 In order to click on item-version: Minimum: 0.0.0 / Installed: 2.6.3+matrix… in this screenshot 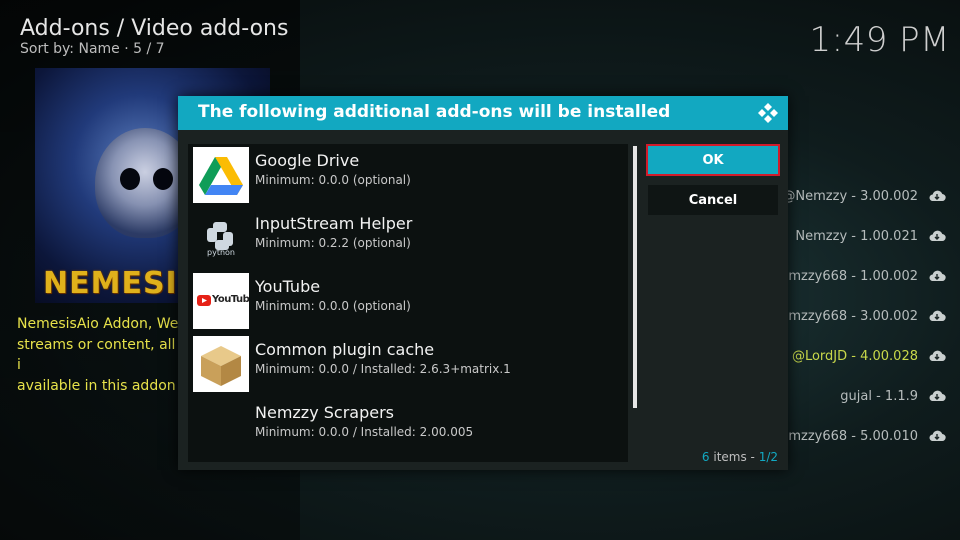, I will do `click(383, 369)`.